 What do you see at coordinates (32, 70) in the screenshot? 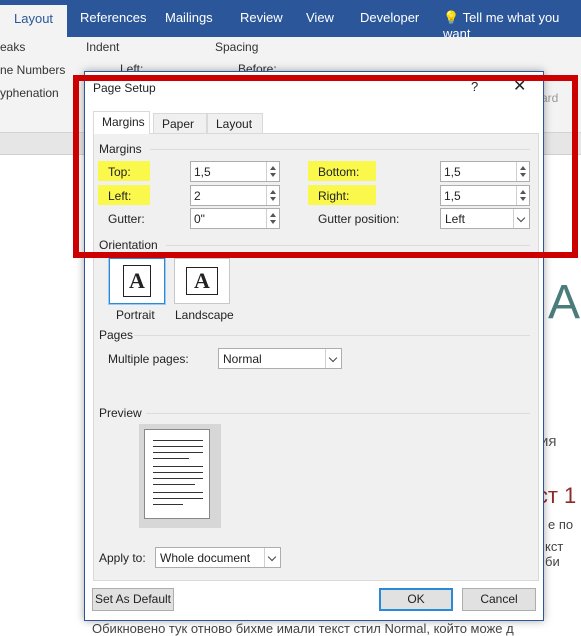
I see `line-numbers-menu: ne Numbers` at bounding box center [32, 70].